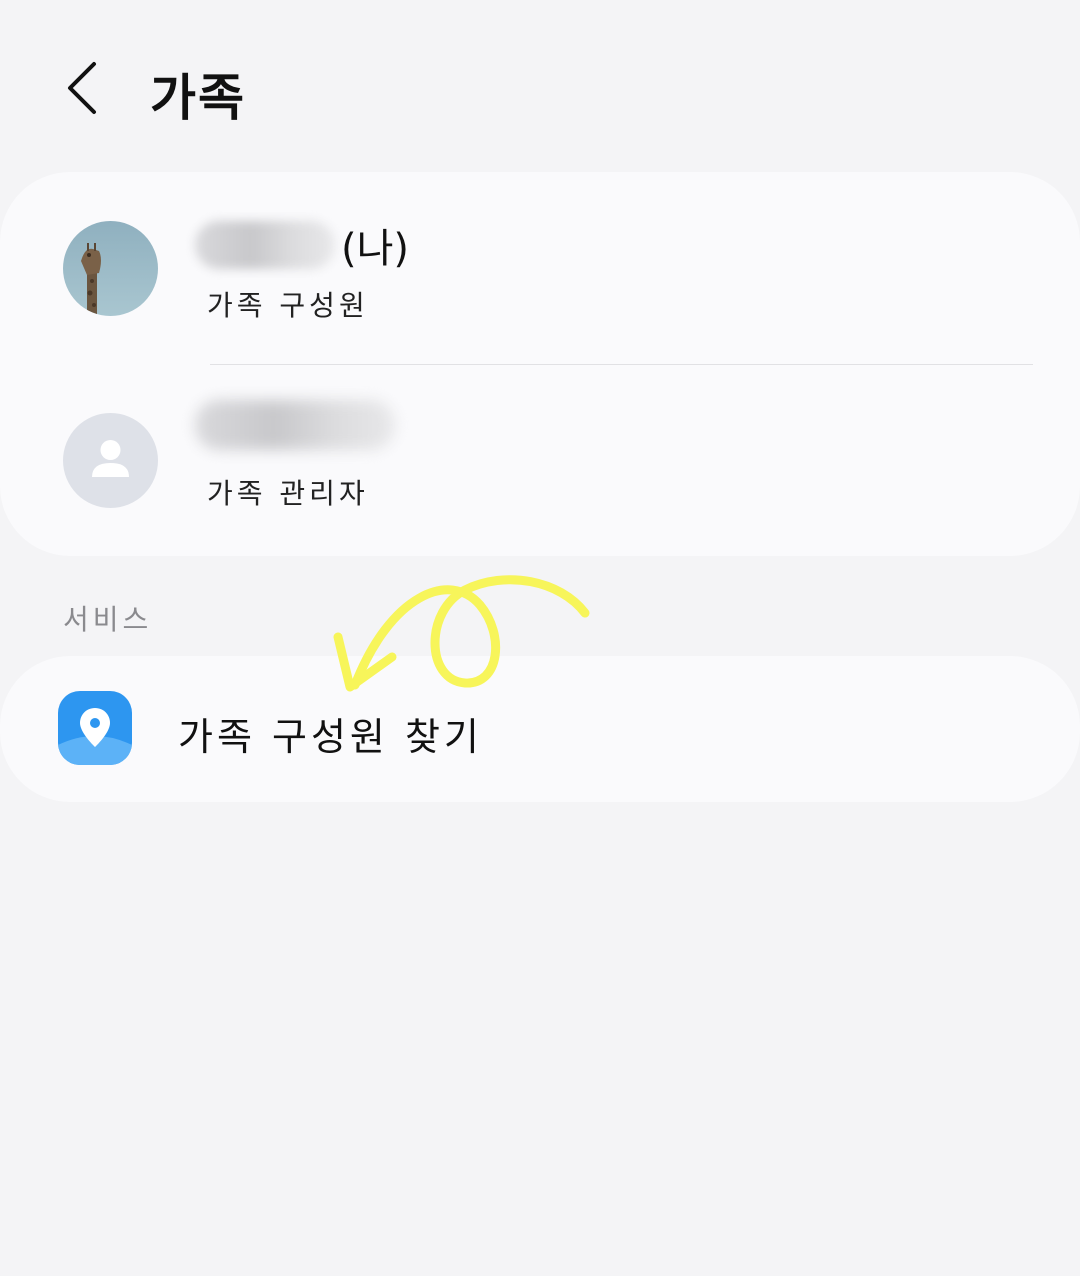 This screenshot has height=1276, width=1080. I want to click on back-button, so click(84, 88).